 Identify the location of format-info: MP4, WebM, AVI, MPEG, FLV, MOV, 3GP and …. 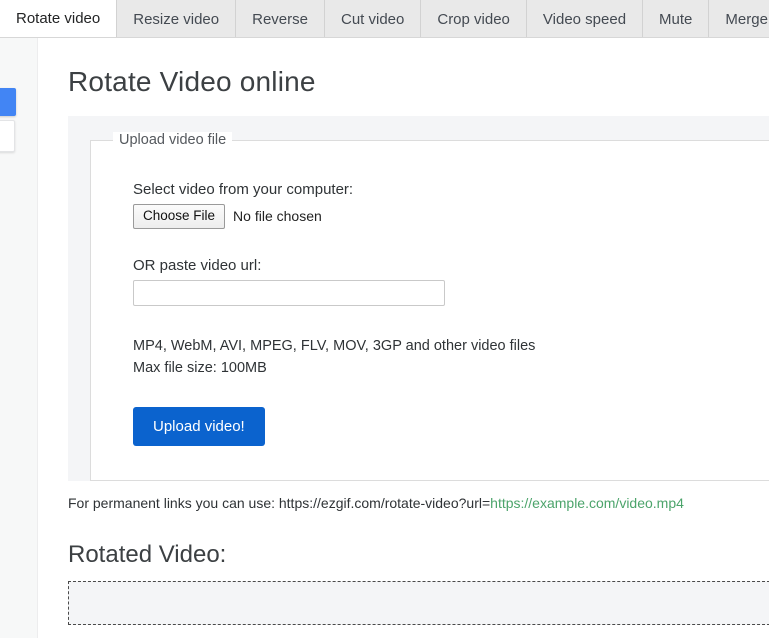
(451, 343).